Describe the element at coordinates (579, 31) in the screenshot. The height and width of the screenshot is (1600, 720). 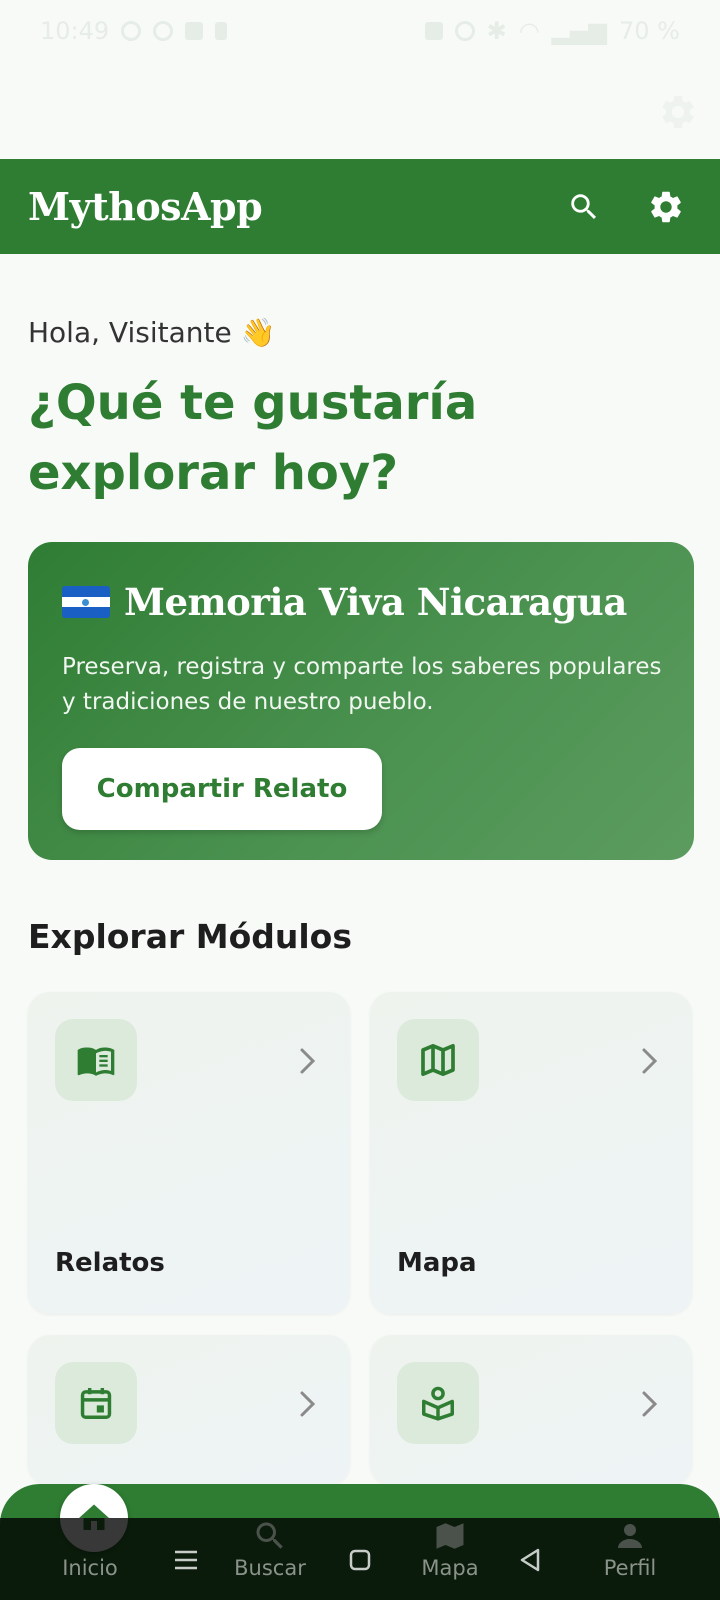
I see `signal-icon: ▂▄▆` at that location.